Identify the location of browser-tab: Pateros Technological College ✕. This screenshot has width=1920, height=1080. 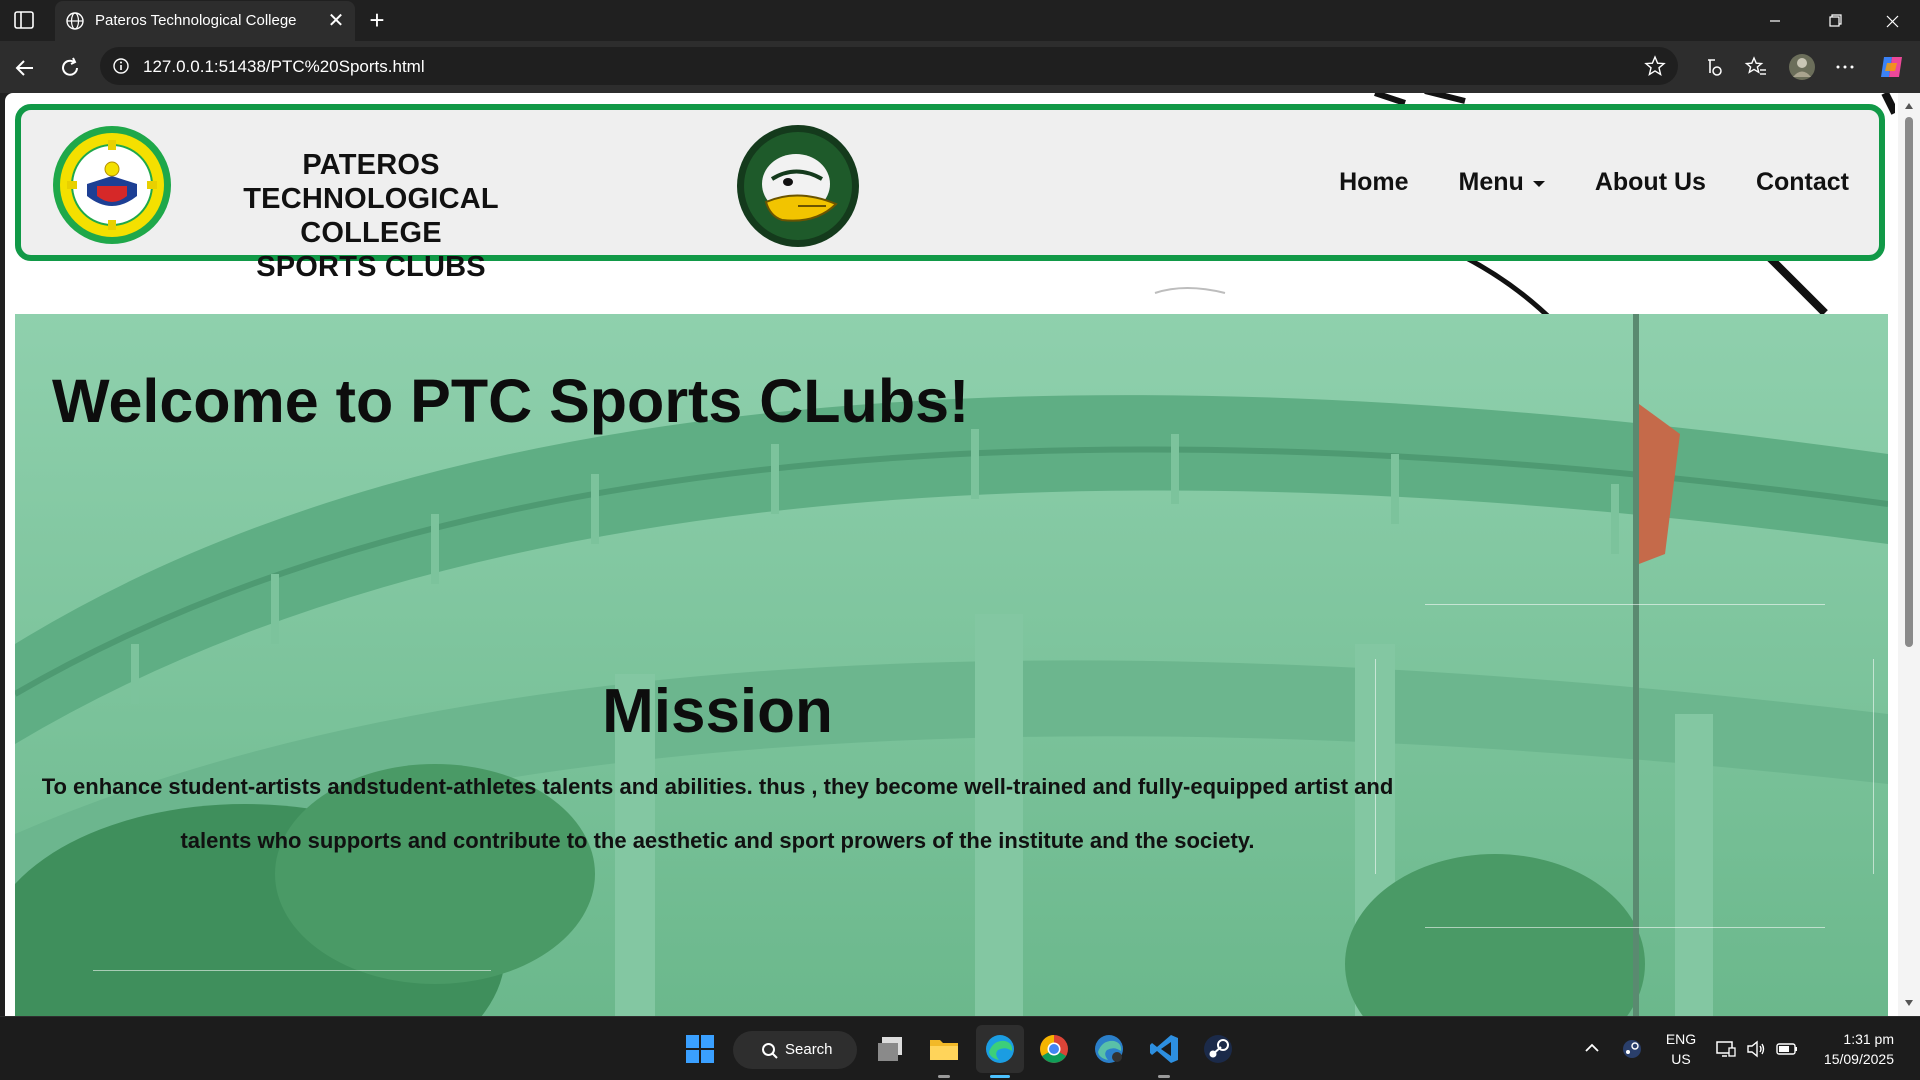
(205, 21).